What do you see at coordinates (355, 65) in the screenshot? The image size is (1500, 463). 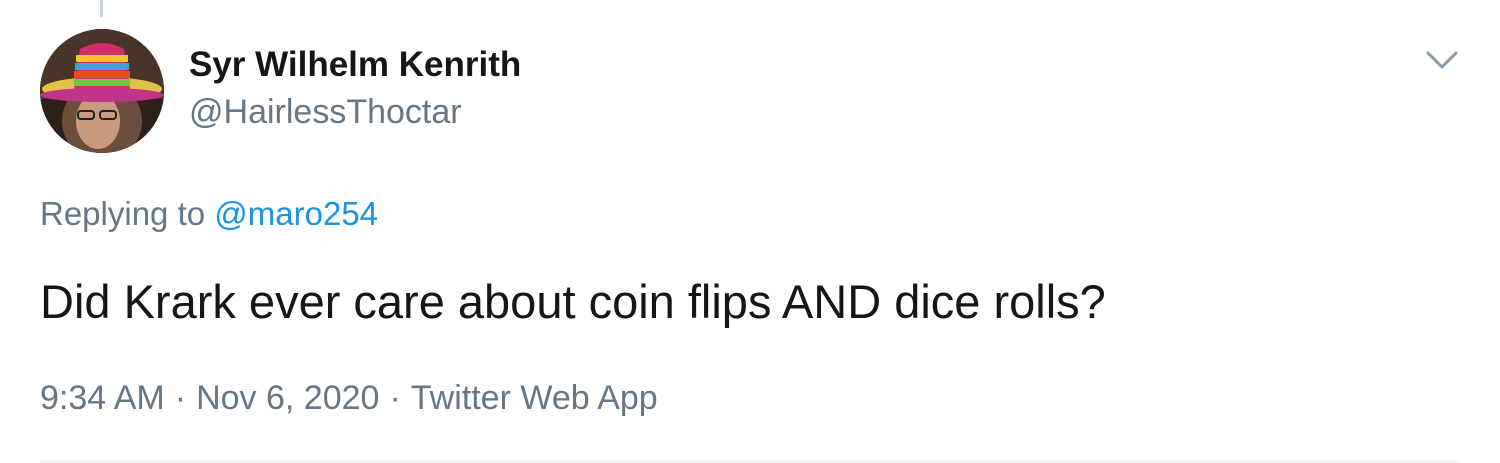 I see `display-name: Syr Wilhelm Kenrith` at bounding box center [355, 65].